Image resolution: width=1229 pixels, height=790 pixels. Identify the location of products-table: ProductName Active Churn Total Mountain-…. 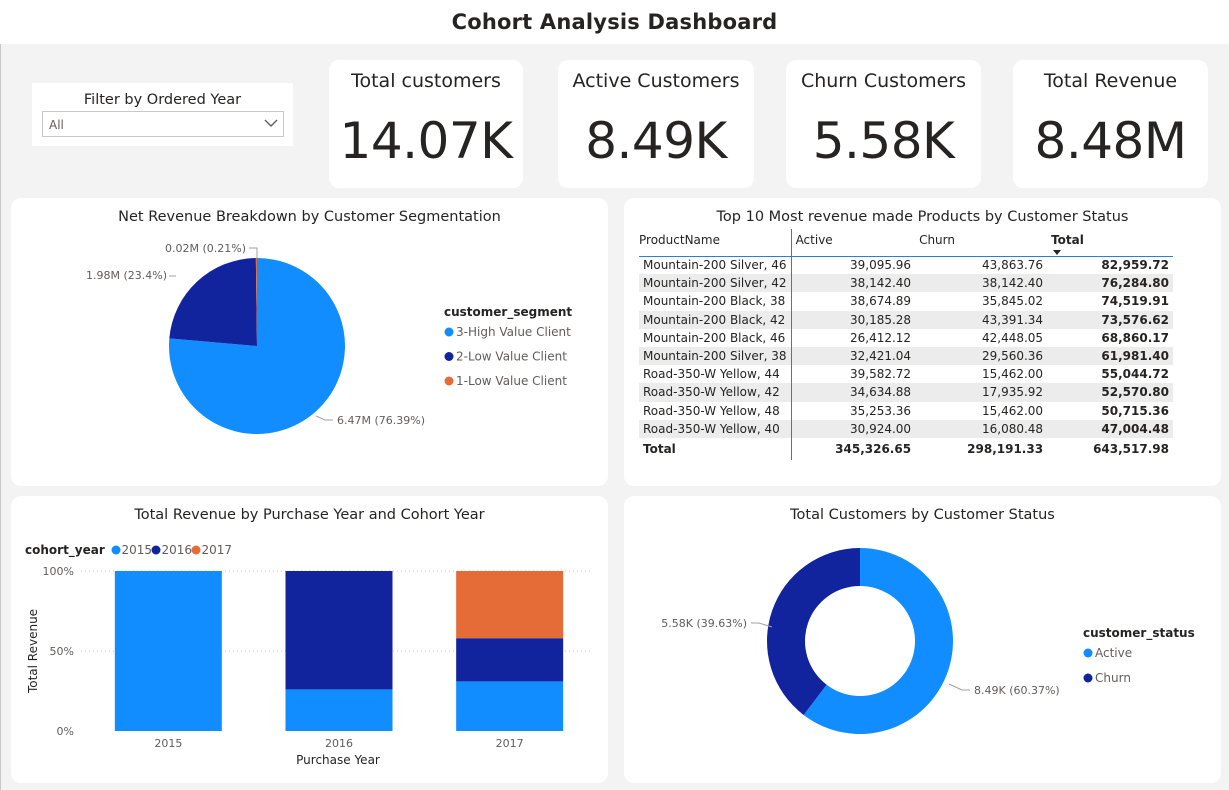
(906, 344).